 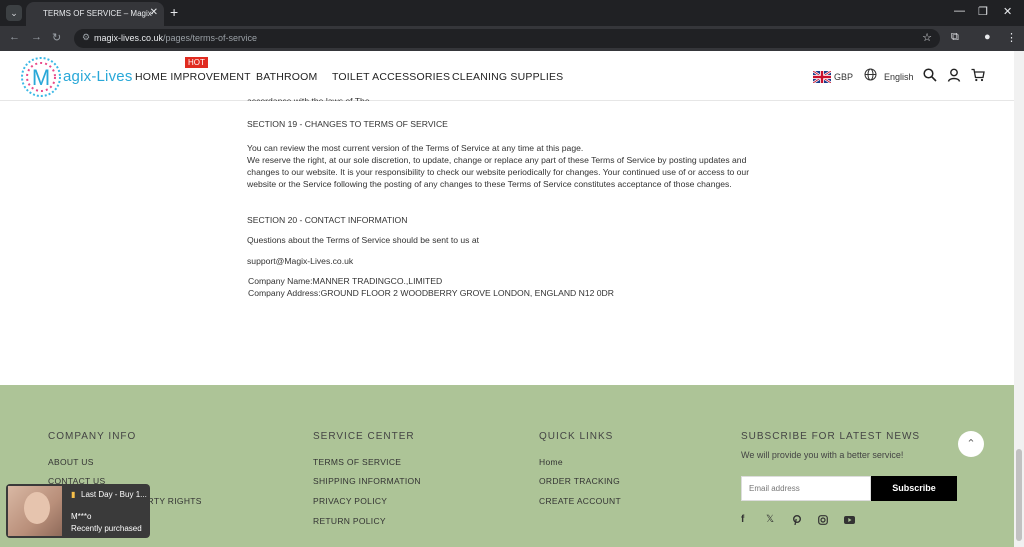 What do you see at coordinates (106, 528) in the screenshot?
I see `popup-status: Recently purchased` at bounding box center [106, 528].